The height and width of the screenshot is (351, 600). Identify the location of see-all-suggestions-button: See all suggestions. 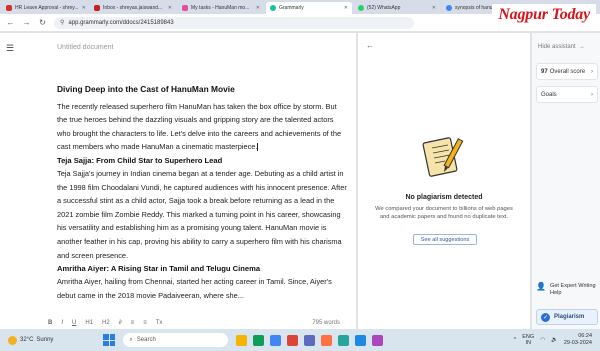
(445, 239).